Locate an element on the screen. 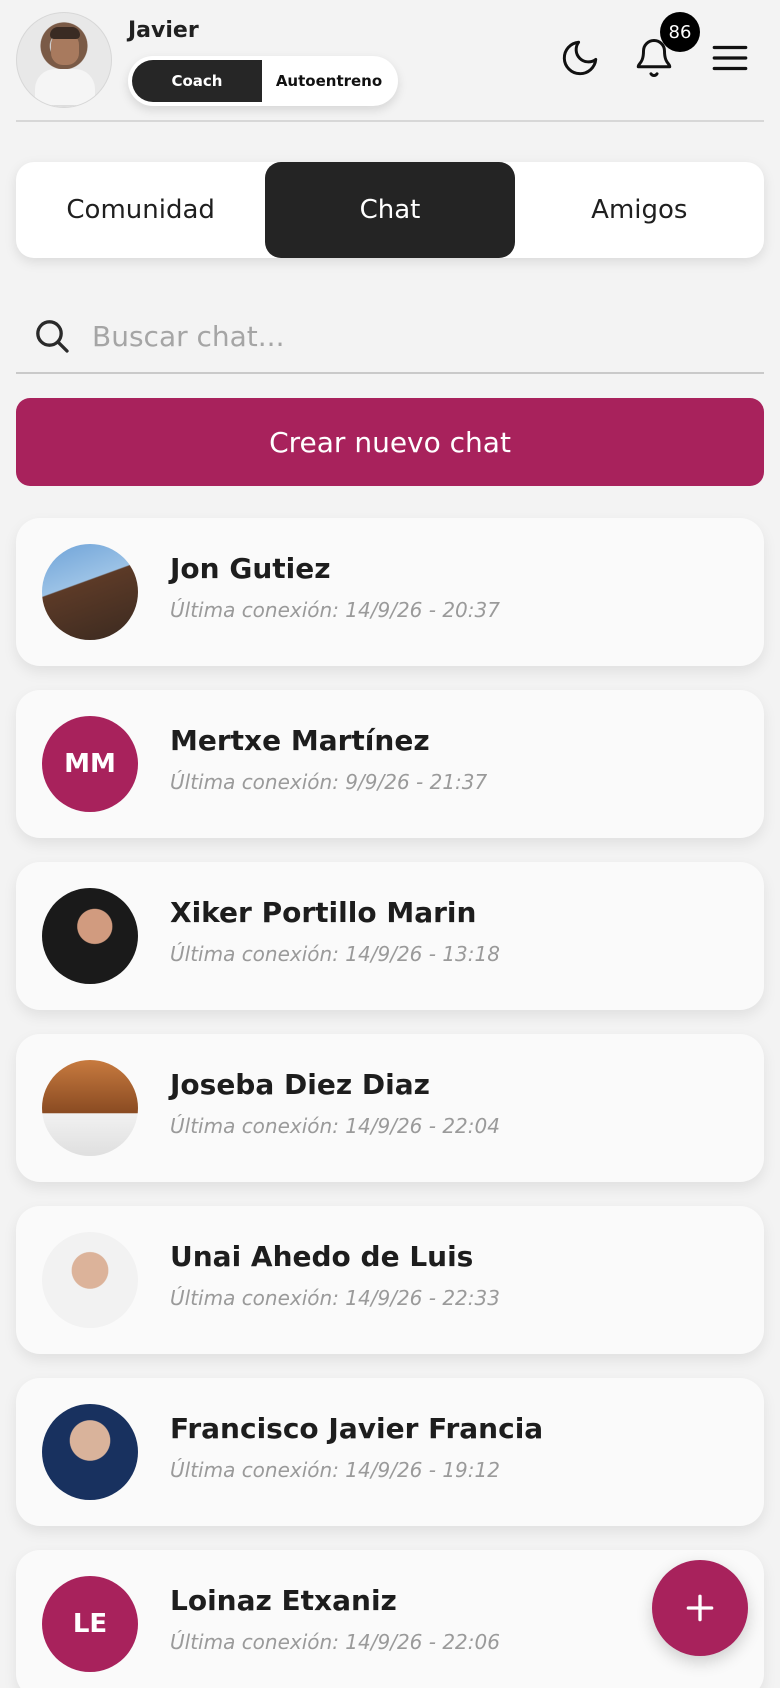 The width and height of the screenshot is (780, 1688). menu-icon is located at coordinates (730, 58).